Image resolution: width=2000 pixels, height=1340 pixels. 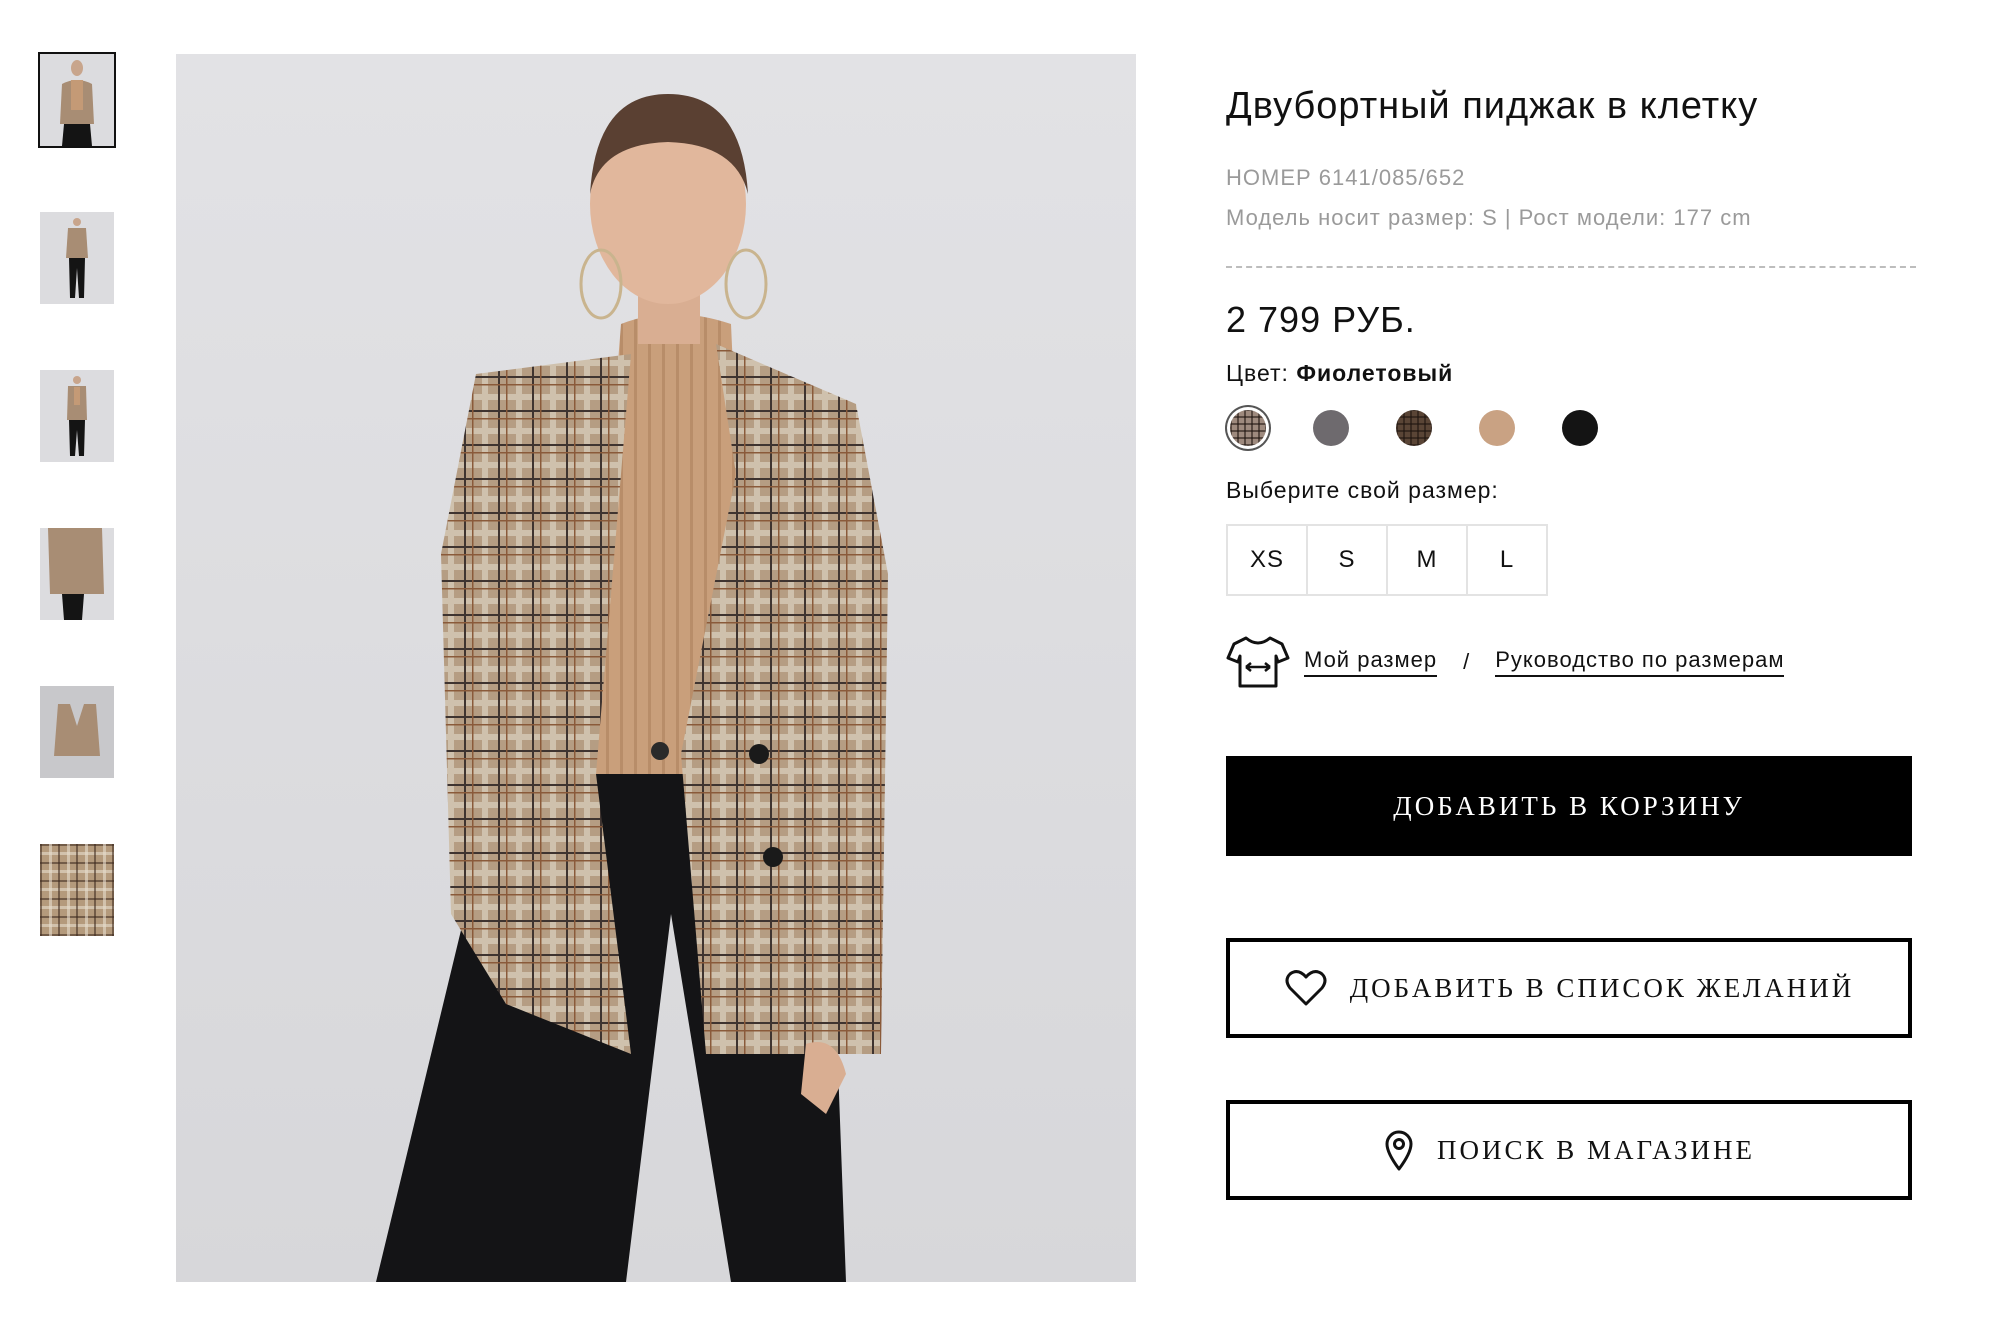 I want to click on swatch-plaid-beige, so click(x=1248, y=428).